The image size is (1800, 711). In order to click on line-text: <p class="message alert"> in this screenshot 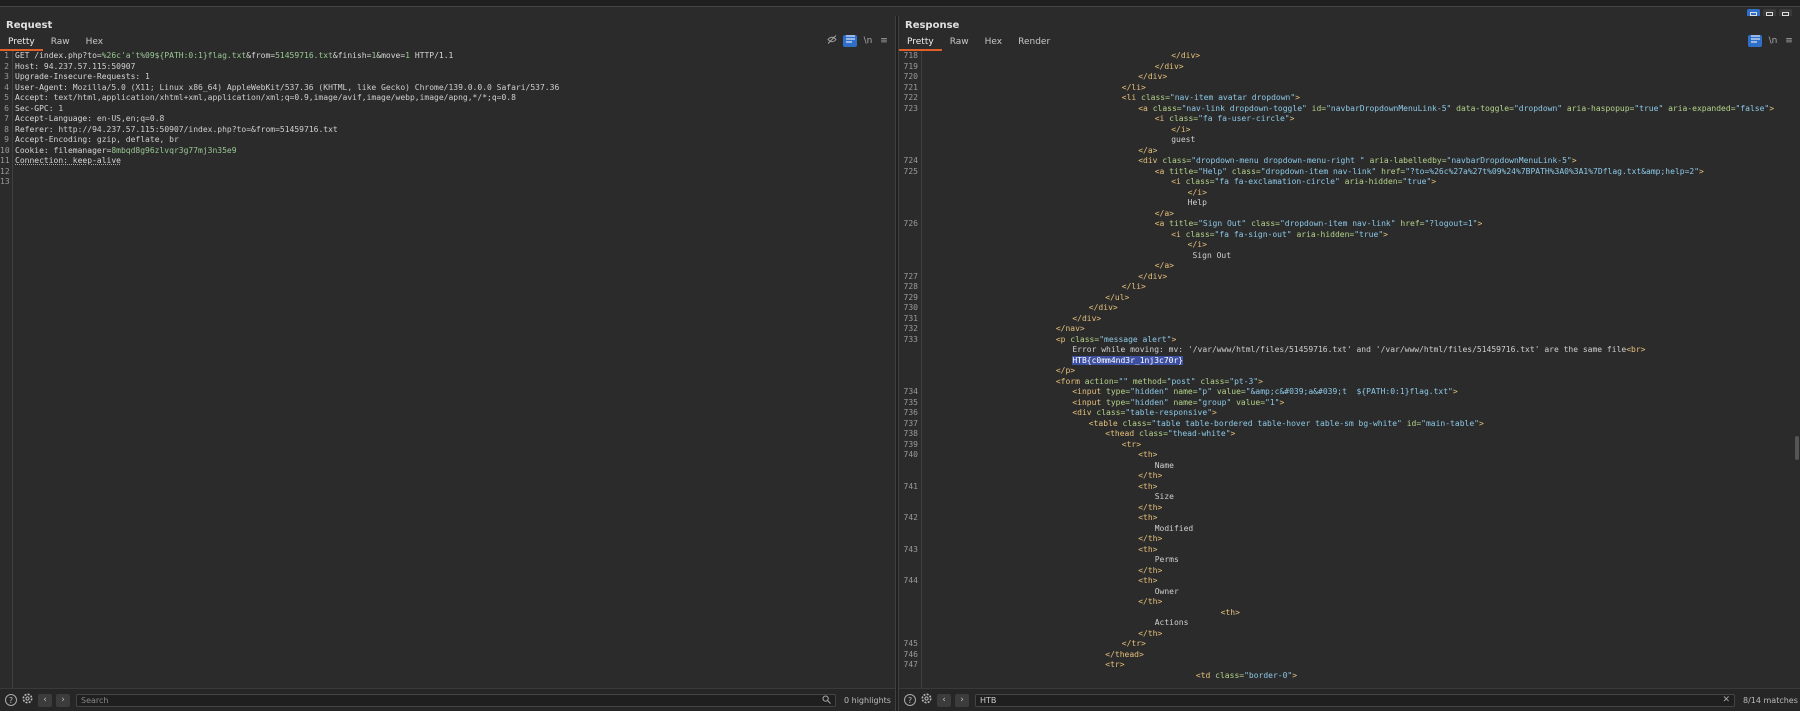, I will do `click(1116, 340)`.